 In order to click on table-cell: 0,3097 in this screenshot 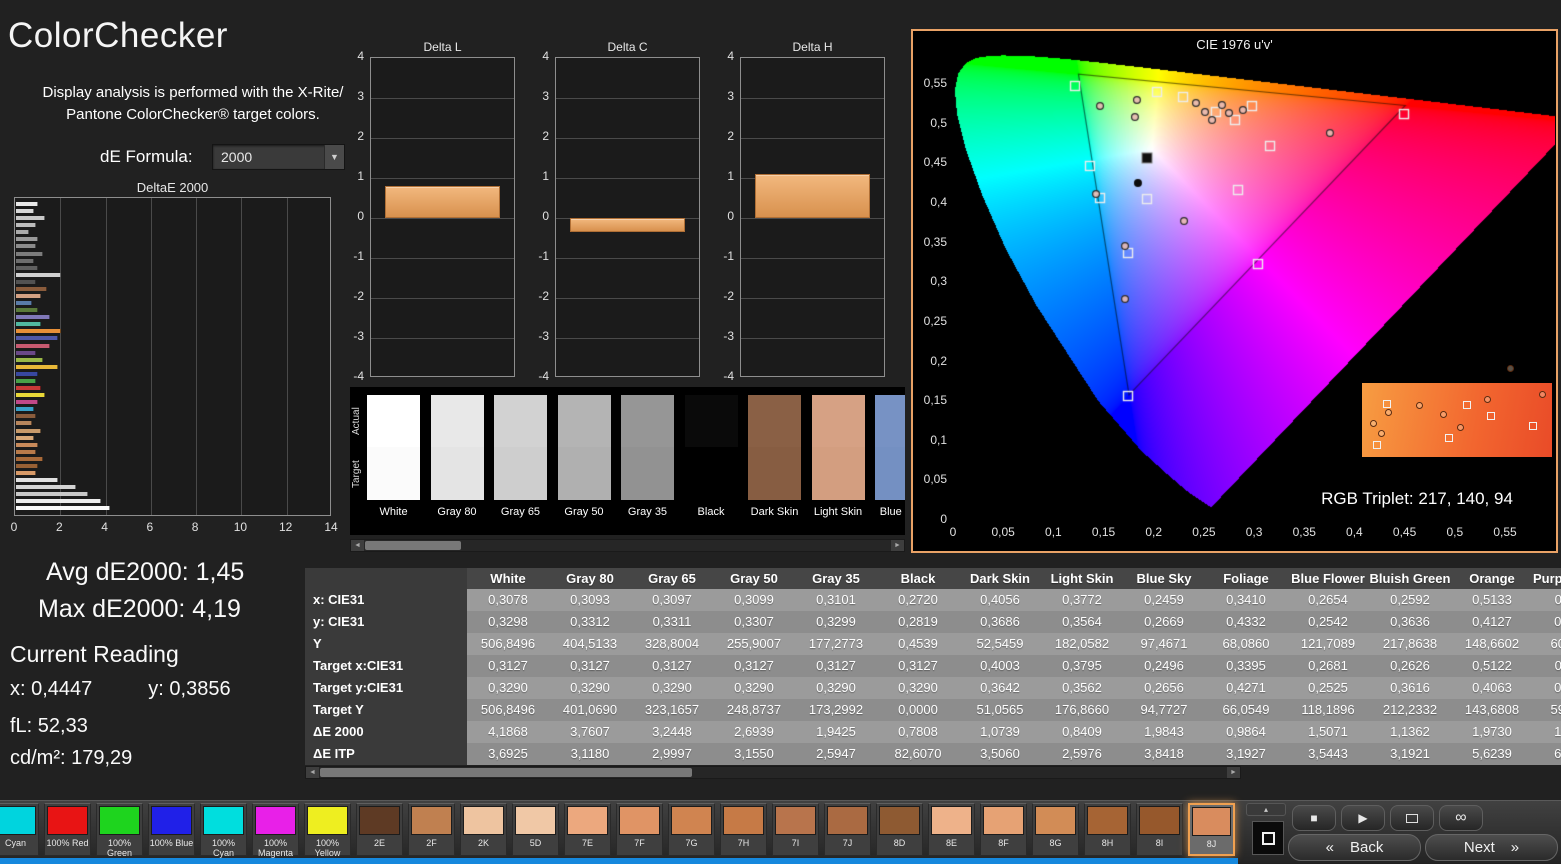, I will do `click(672, 599)`.